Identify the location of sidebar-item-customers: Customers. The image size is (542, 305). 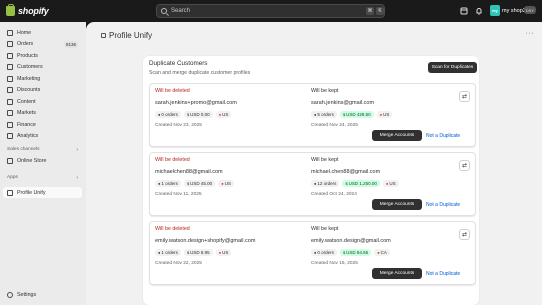
(42, 67).